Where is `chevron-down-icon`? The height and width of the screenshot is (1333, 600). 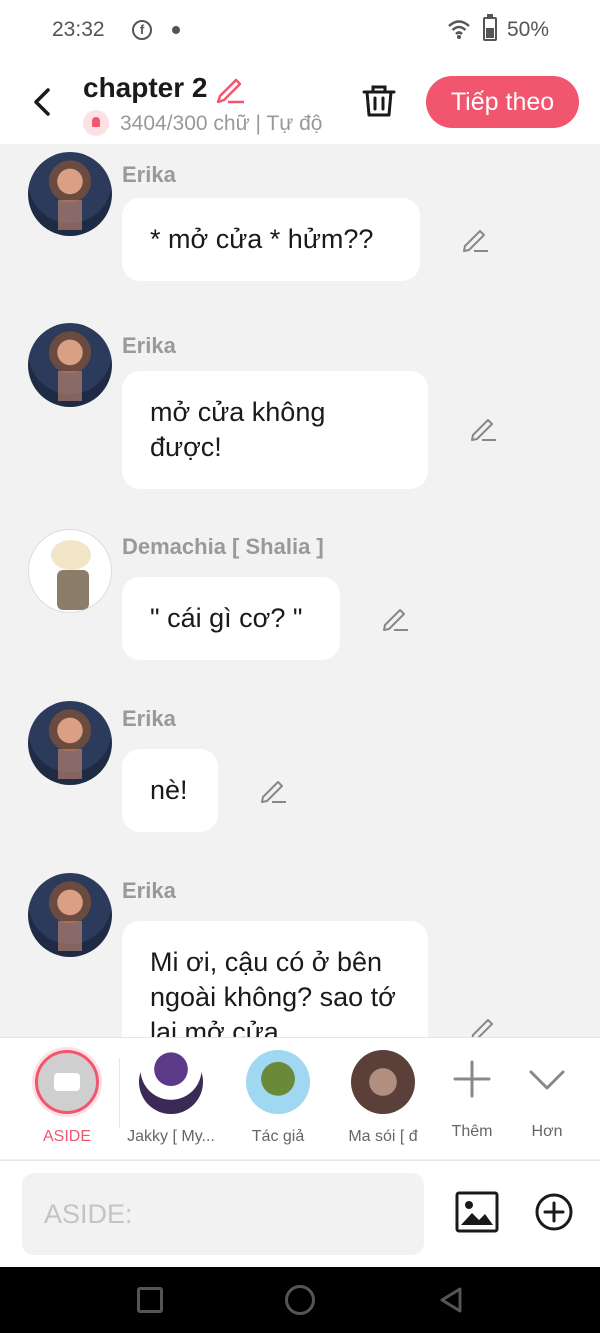
chevron-down-icon is located at coordinates (547, 1080).